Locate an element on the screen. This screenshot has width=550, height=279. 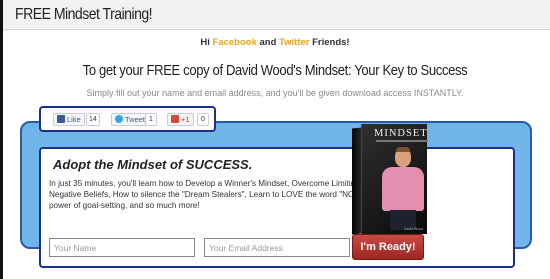
twitter-link: Twitter is located at coordinates (294, 42).